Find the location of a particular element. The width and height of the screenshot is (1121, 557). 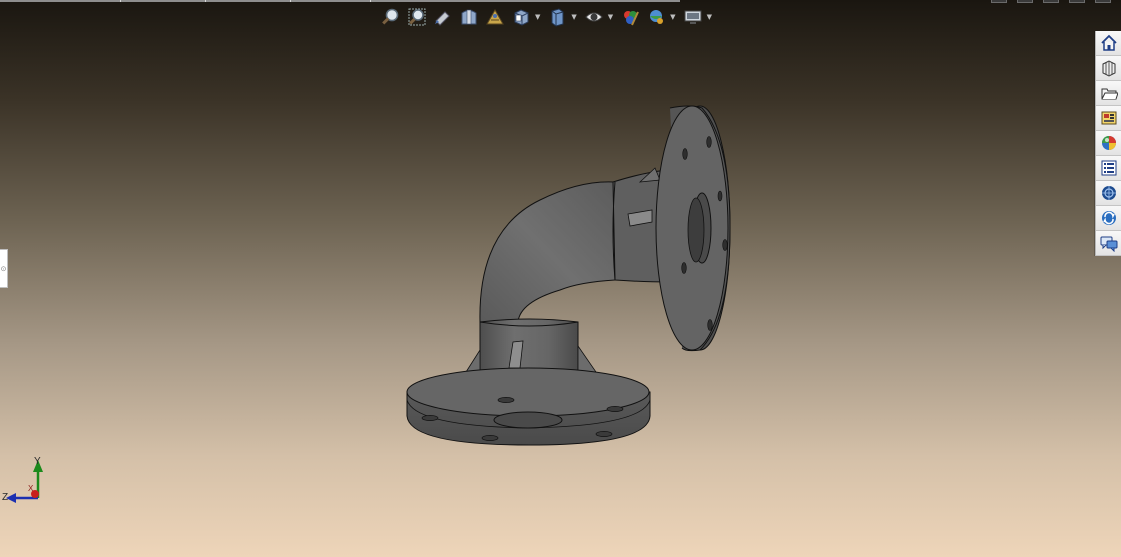

triad-z-label: Z is located at coordinates (5, 497).